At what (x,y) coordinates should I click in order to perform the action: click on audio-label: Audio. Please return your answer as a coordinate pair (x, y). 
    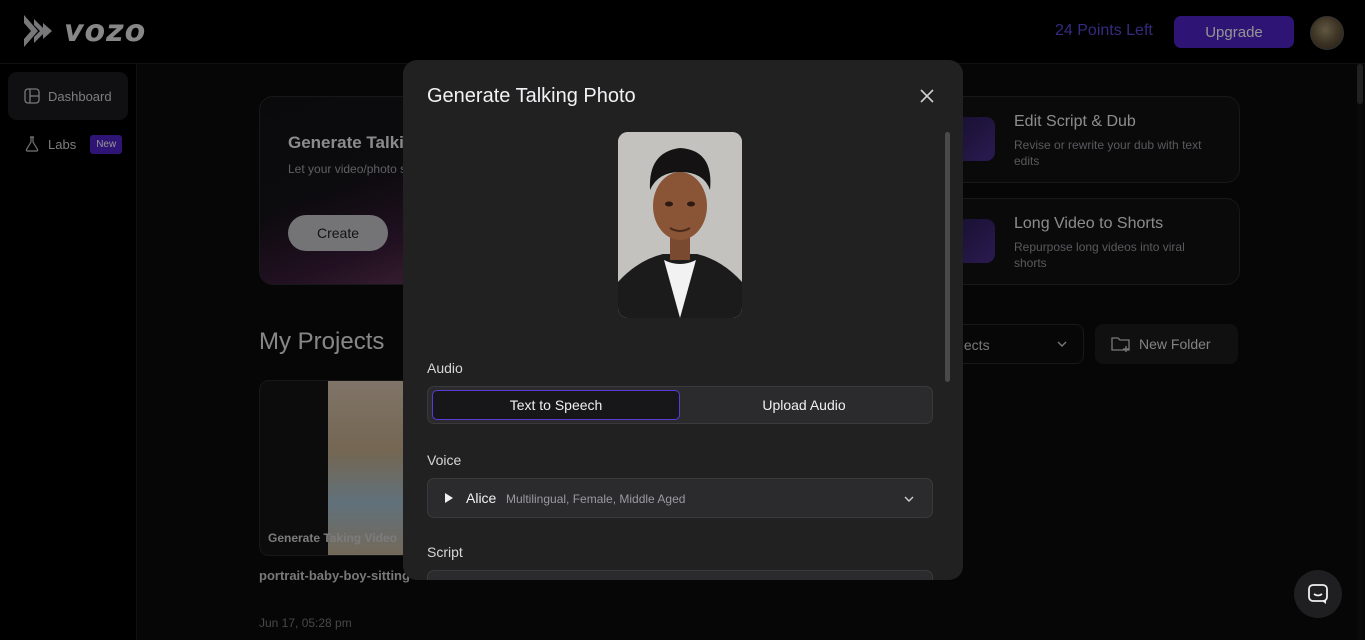
    Looking at the image, I should click on (445, 368).